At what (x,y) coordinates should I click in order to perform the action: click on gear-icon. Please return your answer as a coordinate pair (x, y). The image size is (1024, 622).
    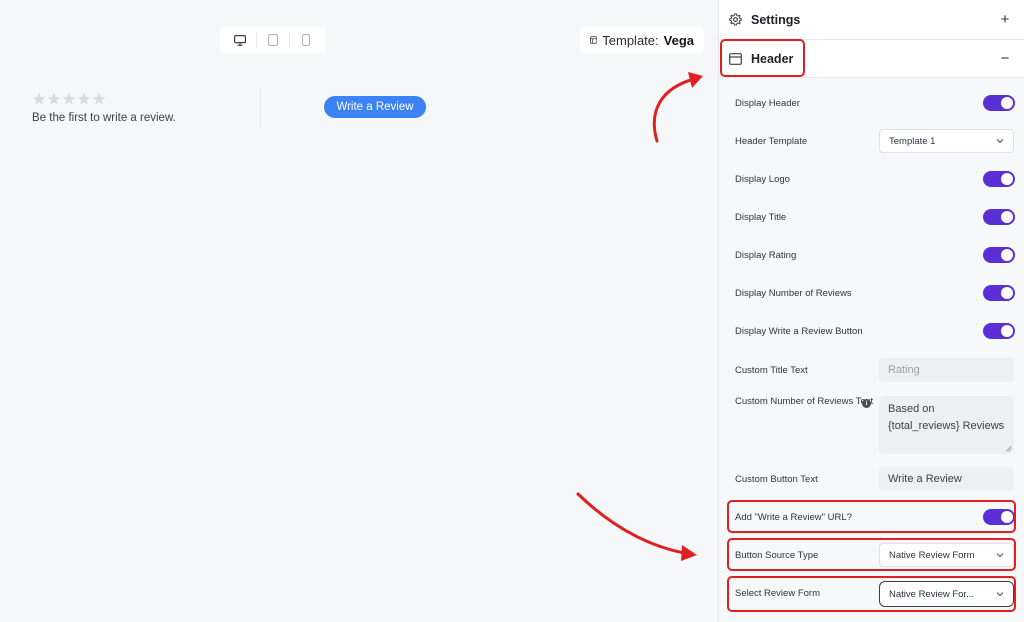
    Looking at the image, I should click on (735, 19).